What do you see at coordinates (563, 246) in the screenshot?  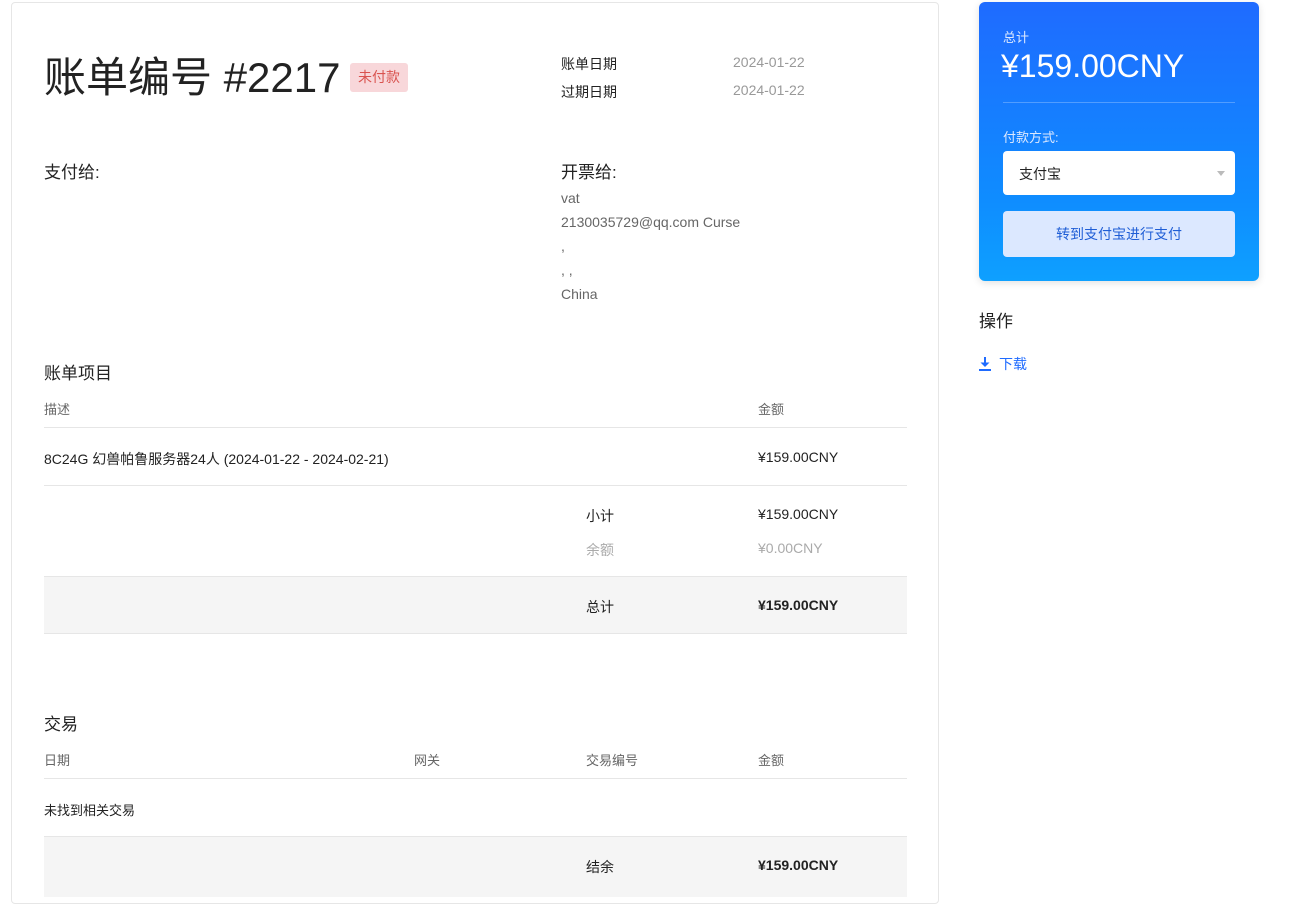 I see `address-line: ,` at bounding box center [563, 246].